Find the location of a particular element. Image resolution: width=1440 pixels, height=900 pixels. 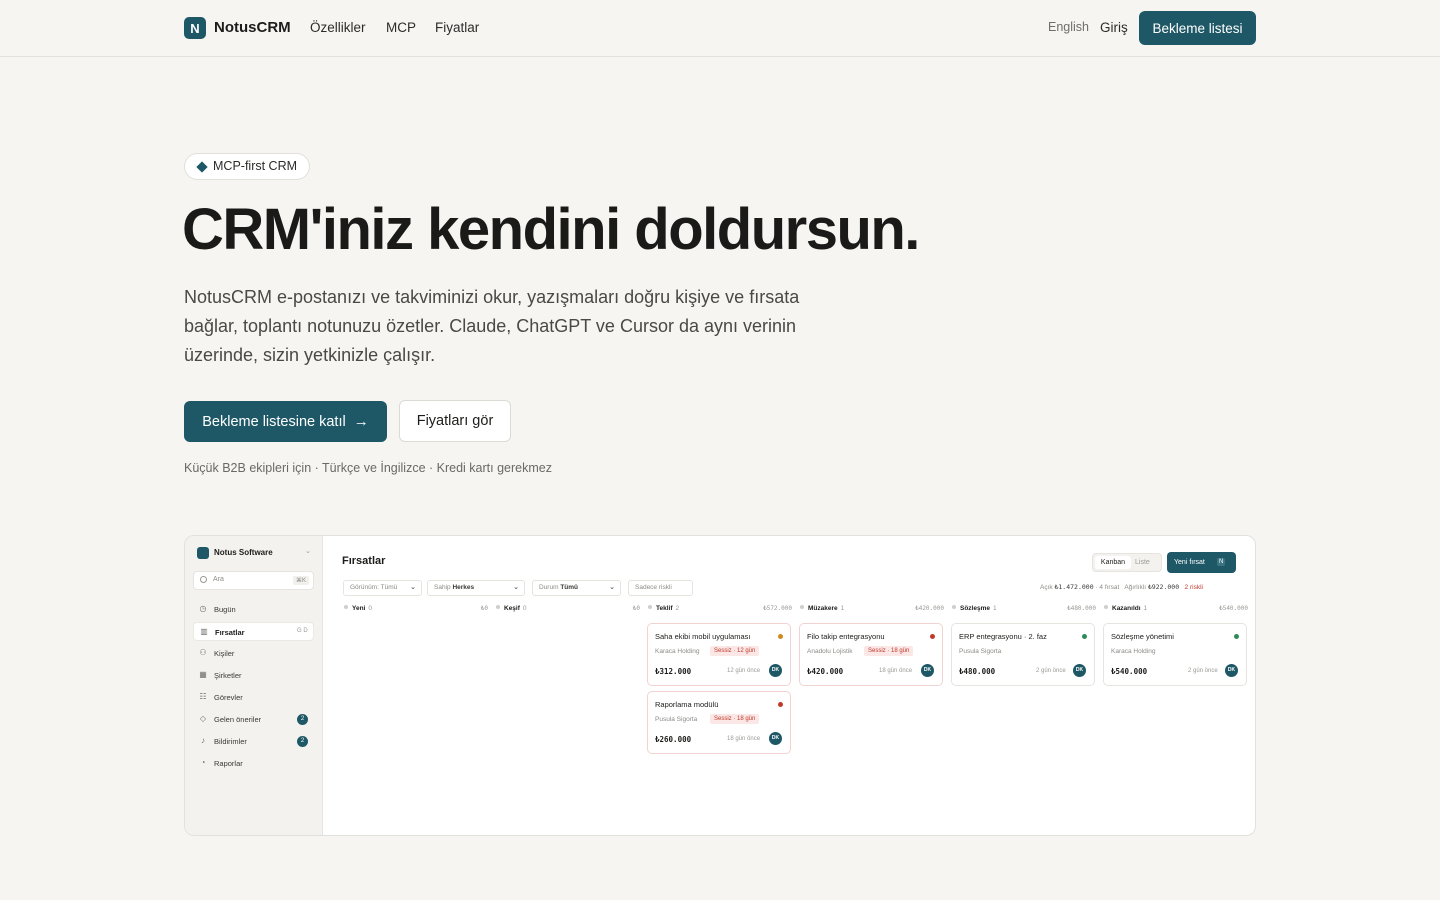

column-sum: ₺540.000 is located at coordinates (1233, 608).